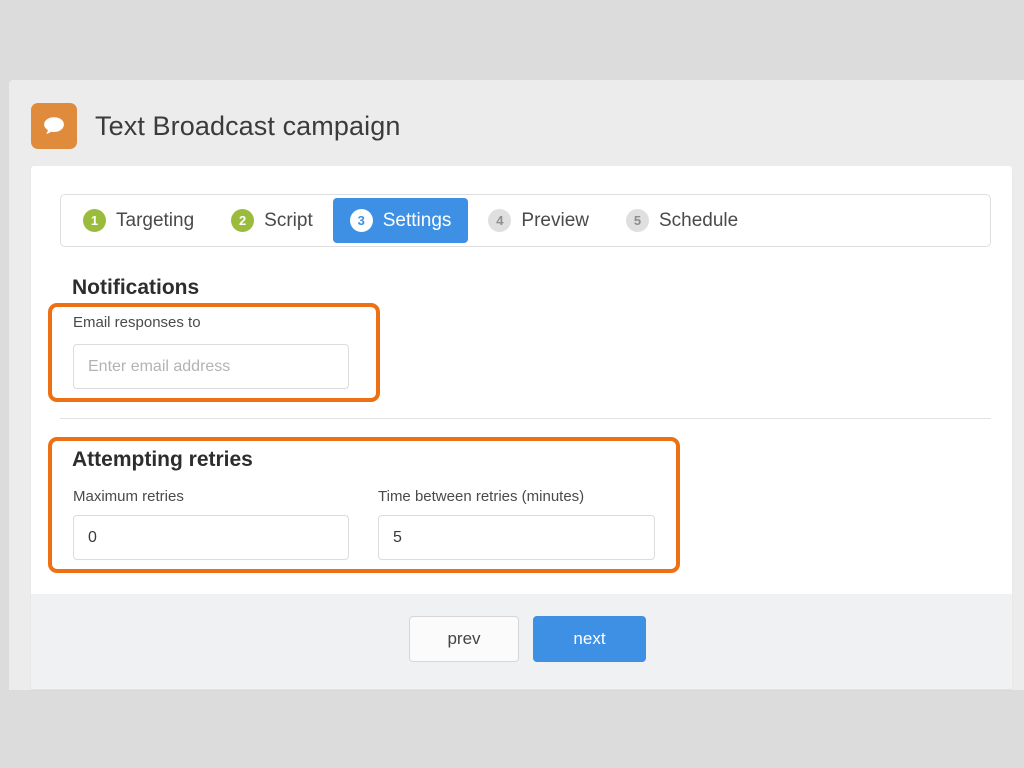 The image size is (1024, 768). I want to click on tab-label: Schedule, so click(698, 220).